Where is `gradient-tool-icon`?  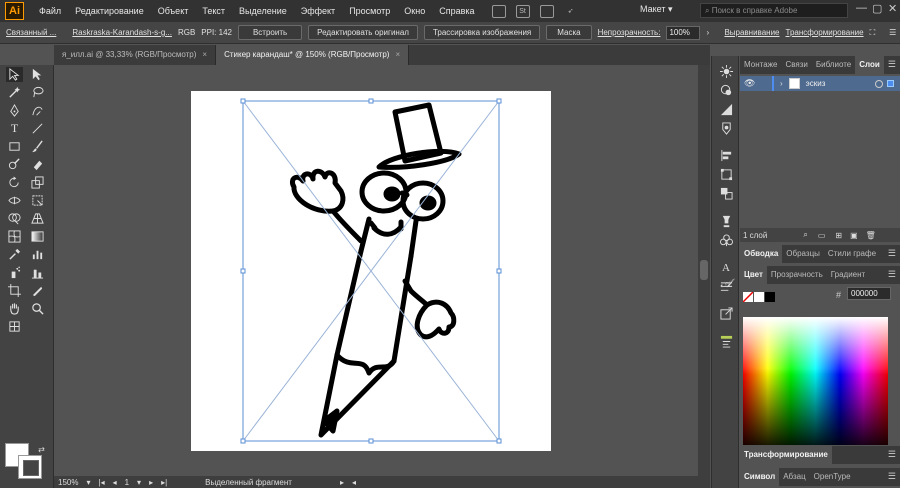 gradient-tool-icon is located at coordinates (37, 236).